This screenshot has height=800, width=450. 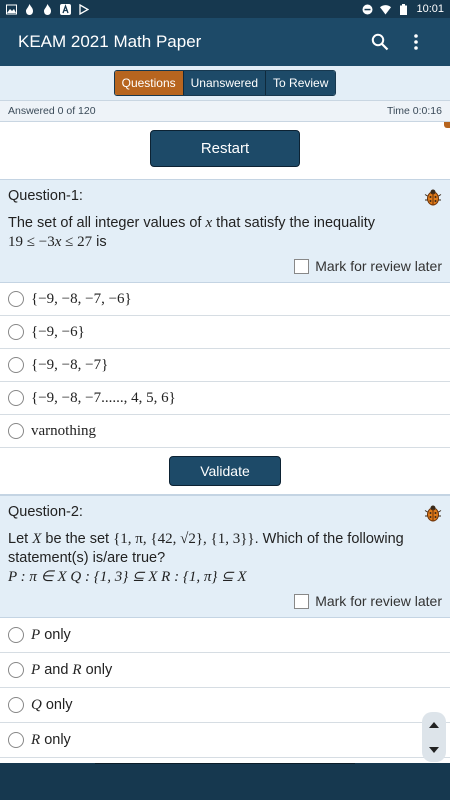 What do you see at coordinates (367, 9) in the screenshot?
I see `do-not-disturb-icon` at bounding box center [367, 9].